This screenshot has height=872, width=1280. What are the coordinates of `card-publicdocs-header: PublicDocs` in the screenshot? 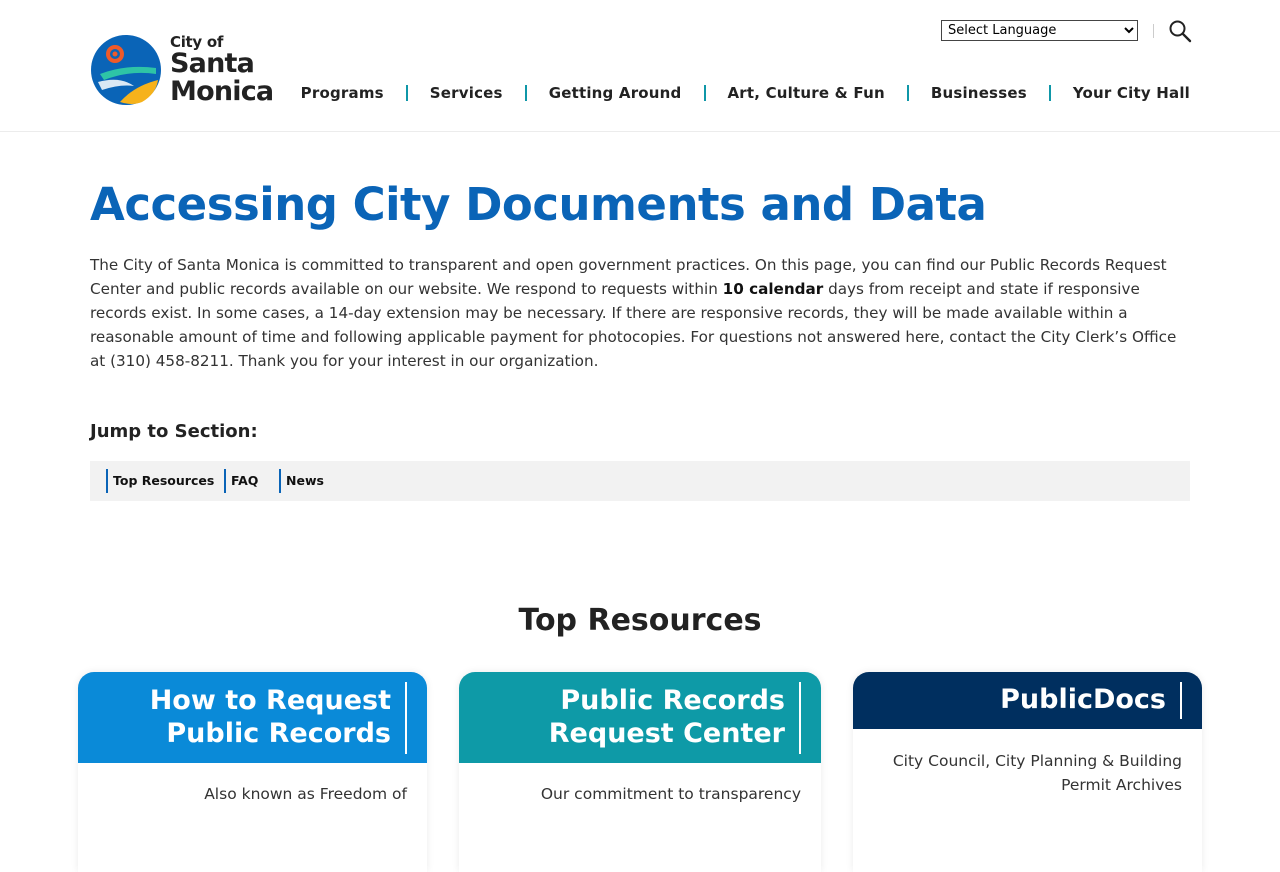 It's located at (1027, 700).